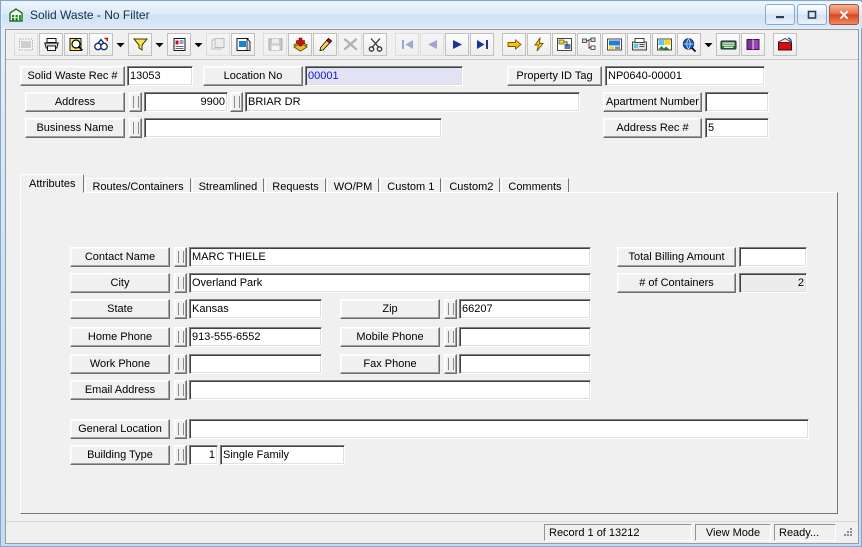 Image resolution: width=862 pixels, height=547 pixels. Describe the element at coordinates (236, 102) in the screenshot. I see `address-street-lookup-icon` at that location.